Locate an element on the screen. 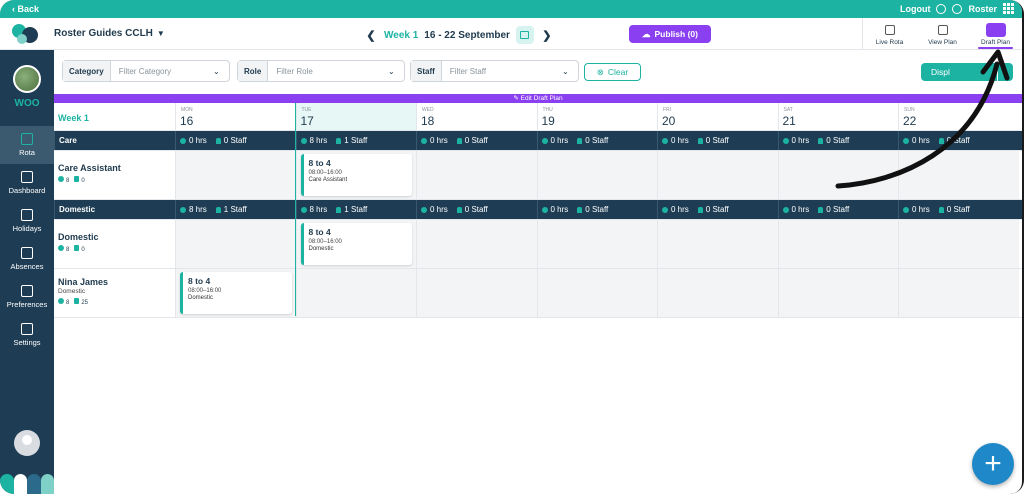  sidebar-item-dashboard: Dashboard is located at coordinates (27, 183).